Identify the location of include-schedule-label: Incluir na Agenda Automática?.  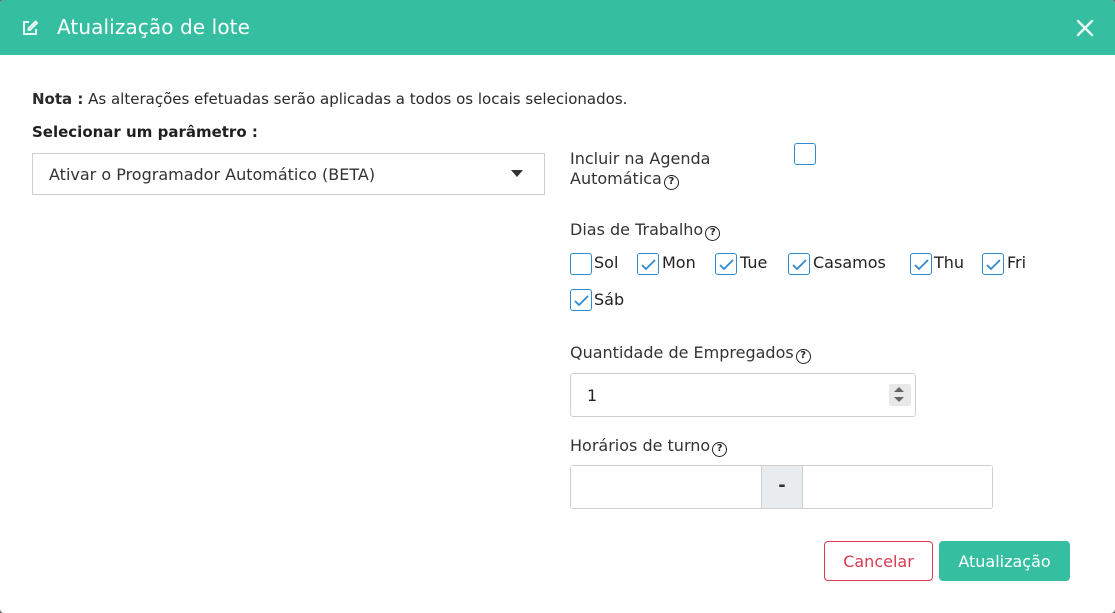
(640, 169).